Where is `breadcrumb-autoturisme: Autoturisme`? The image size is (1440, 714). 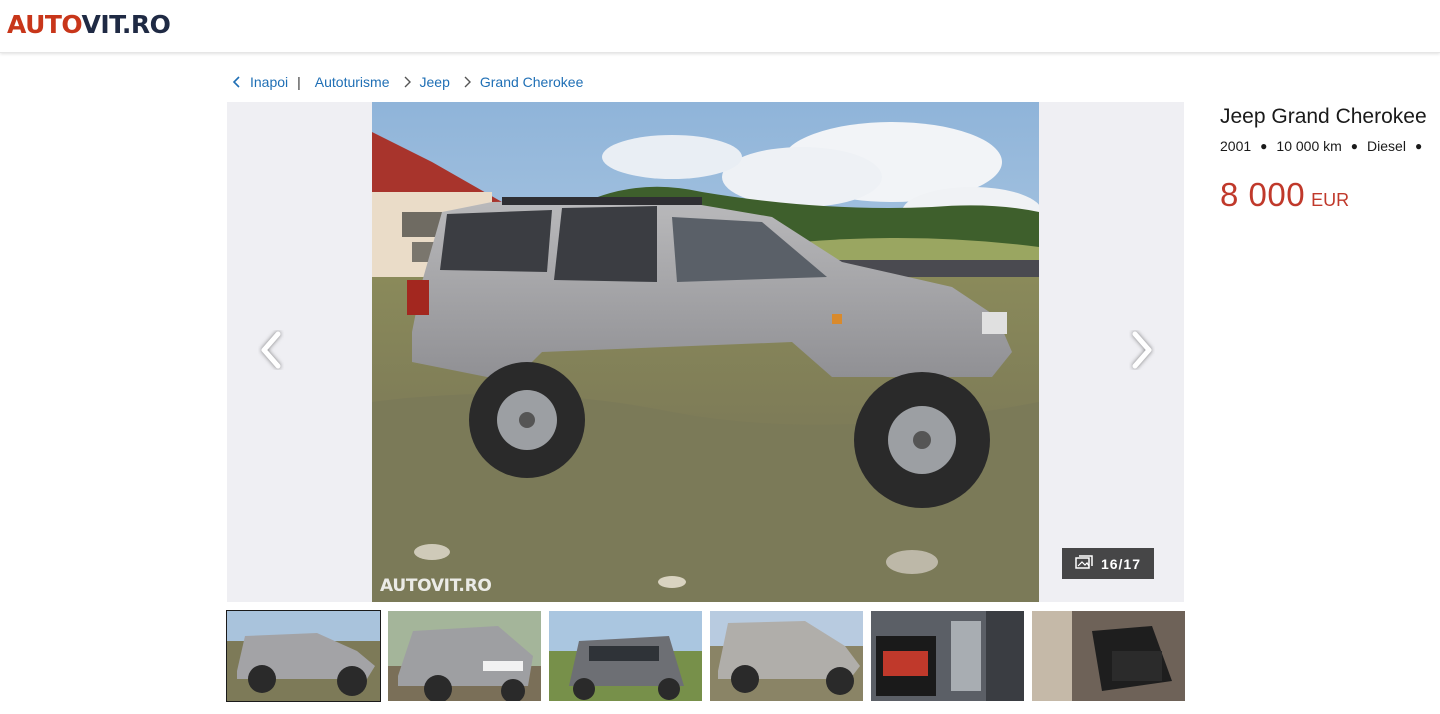 breadcrumb-autoturisme: Autoturisme is located at coordinates (352, 82).